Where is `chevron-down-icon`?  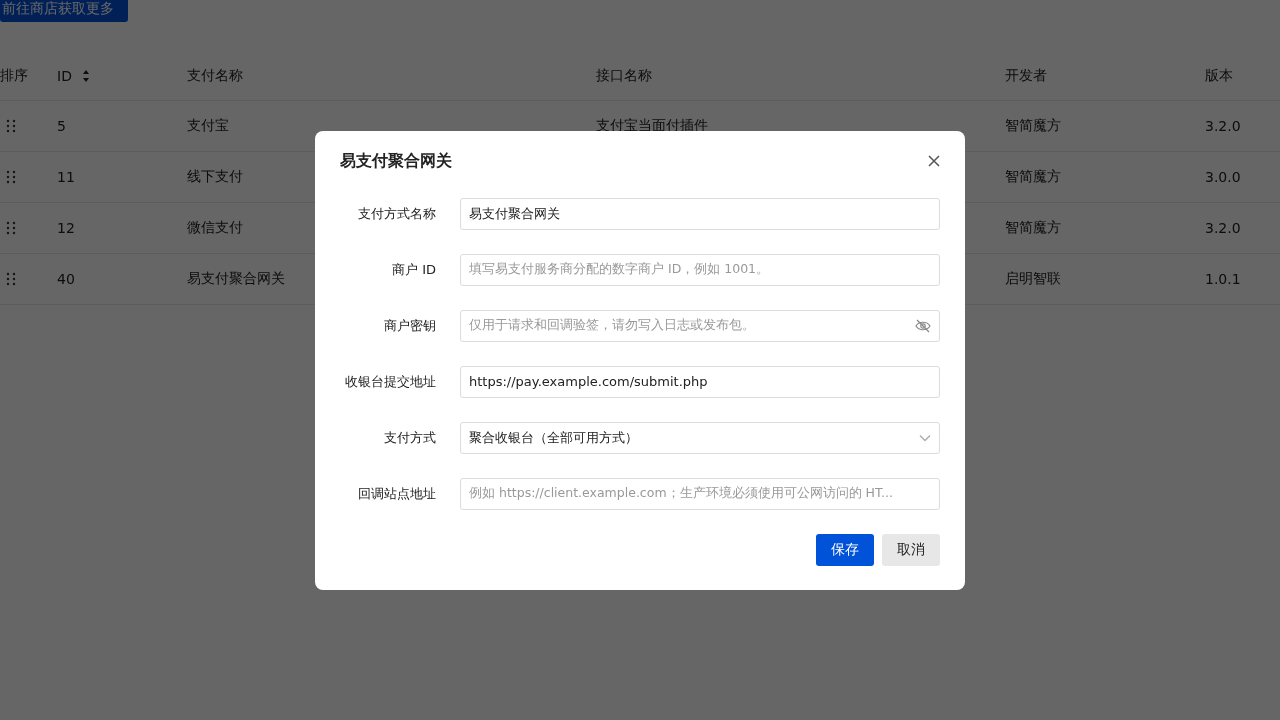 chevron-down-icon is located at coordinates (925, 437).